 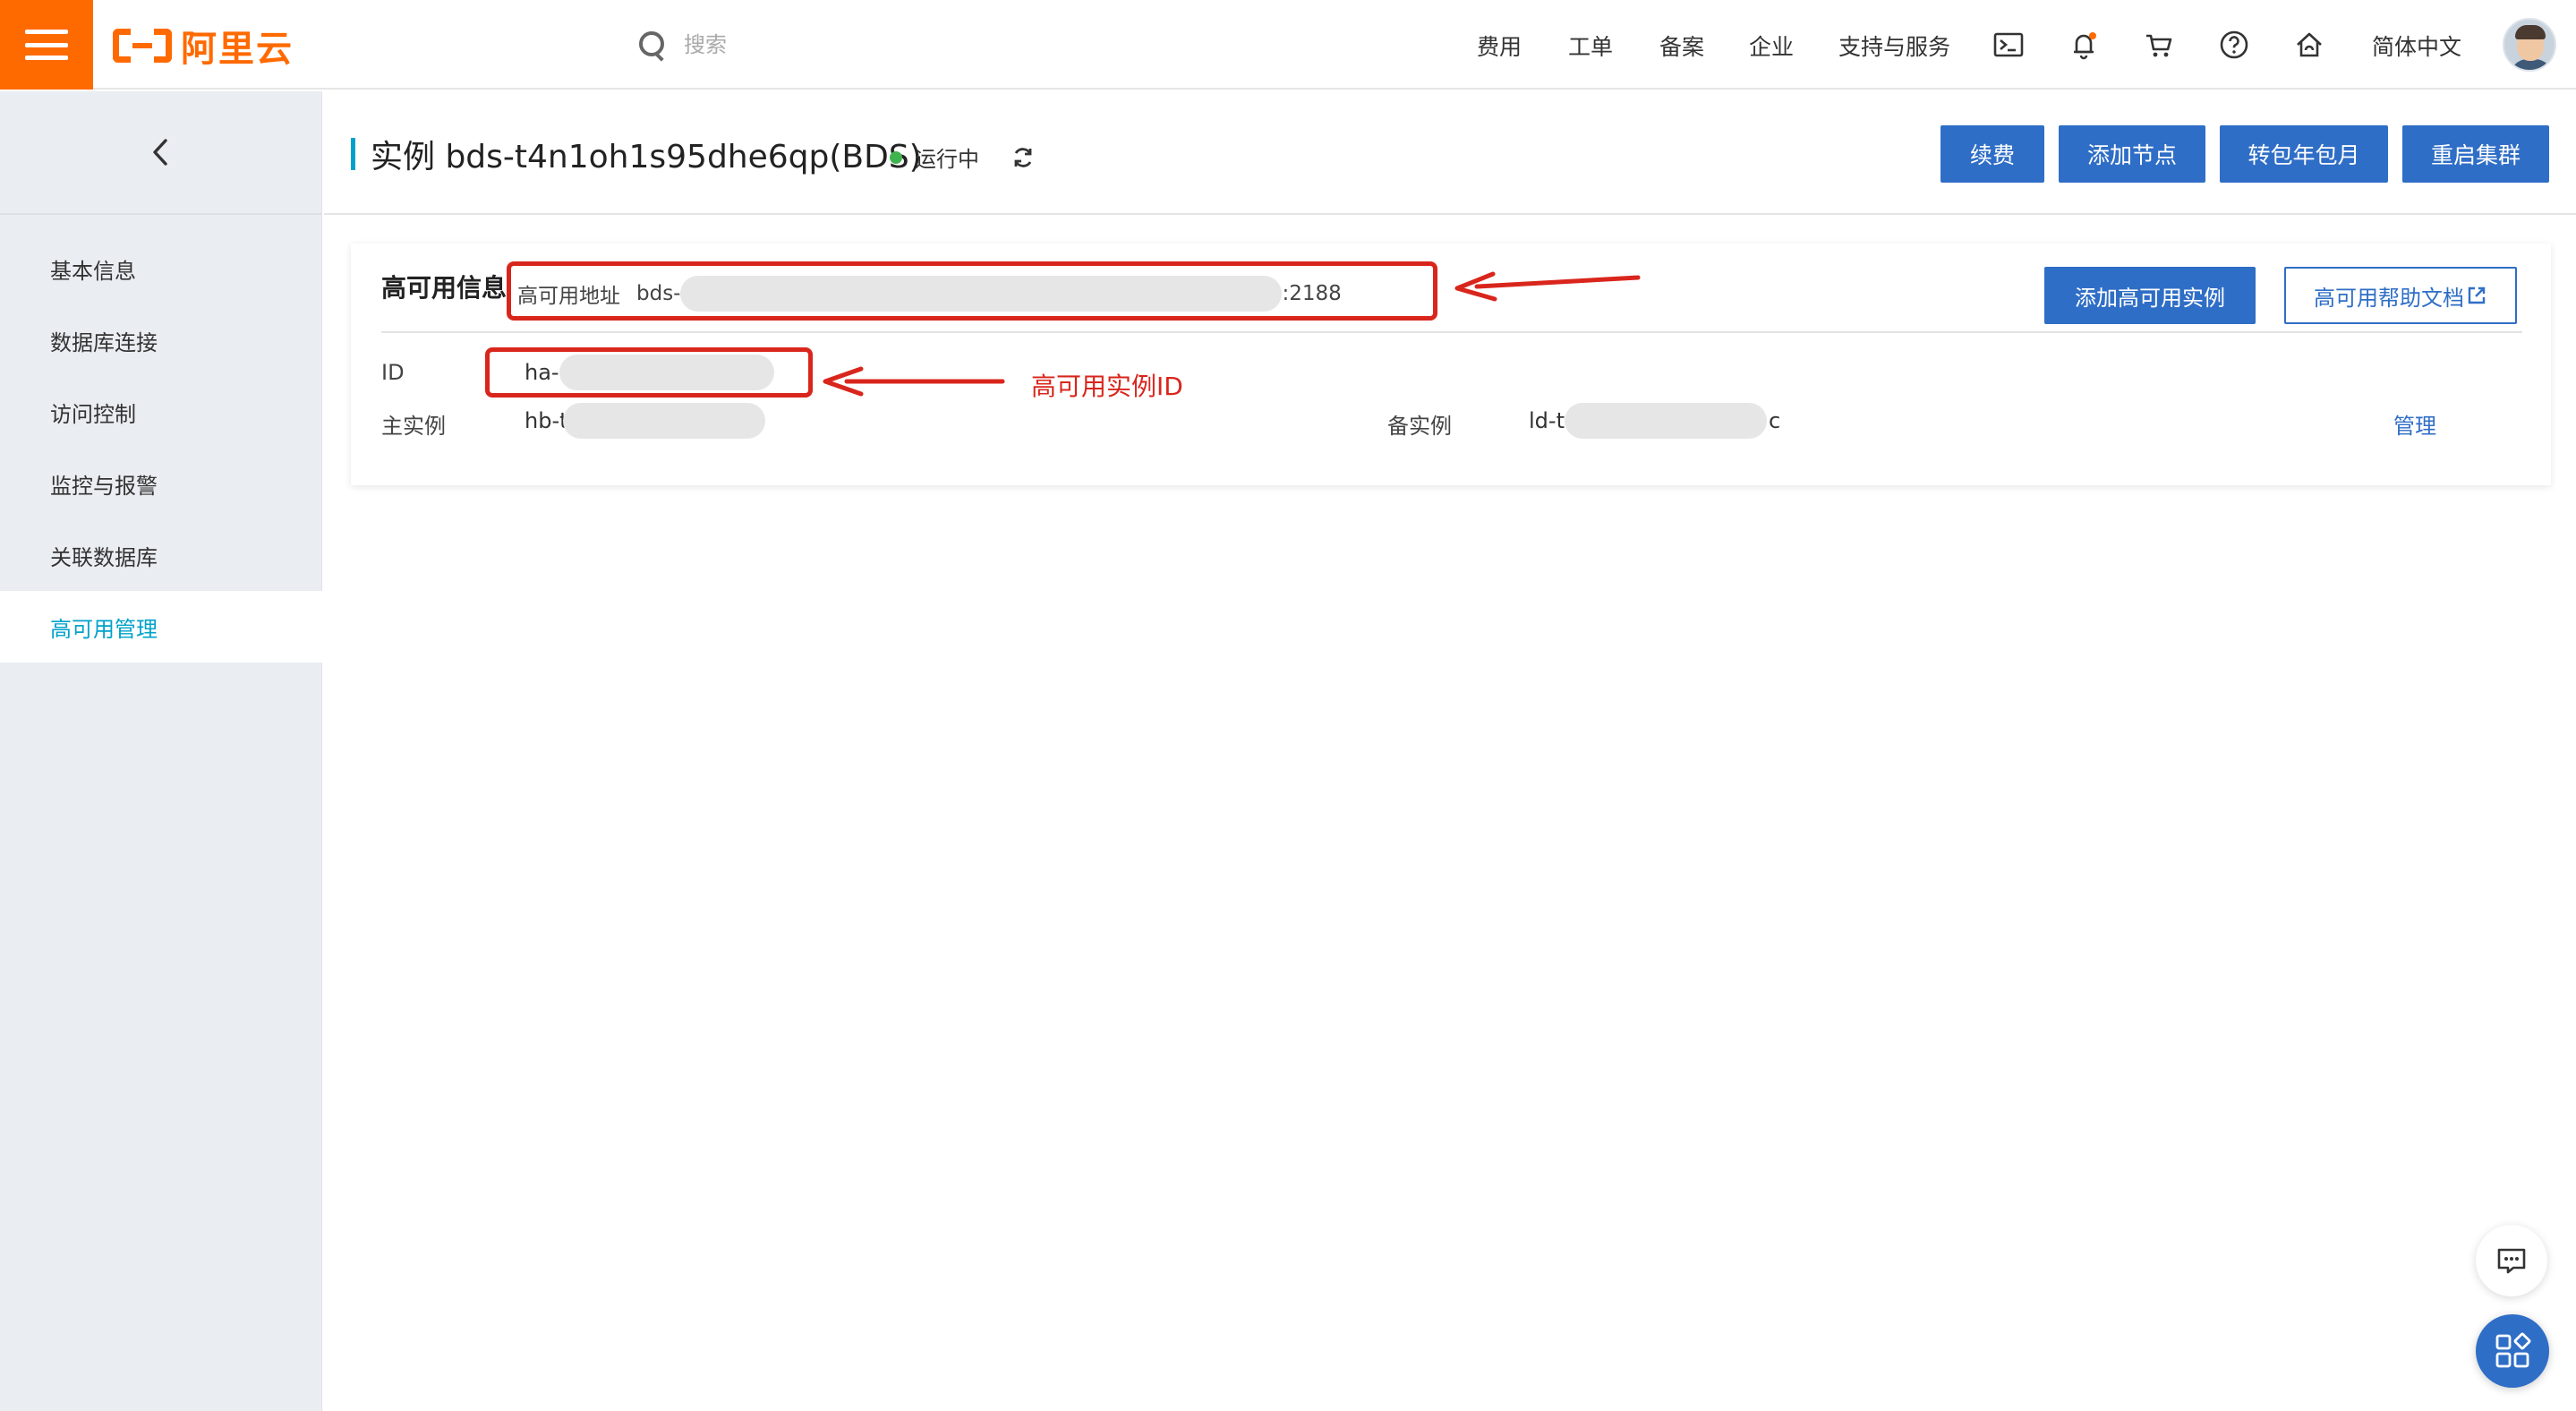 I want to click on primary-instance-prefix: hb-t, so click(x=546, y=420).